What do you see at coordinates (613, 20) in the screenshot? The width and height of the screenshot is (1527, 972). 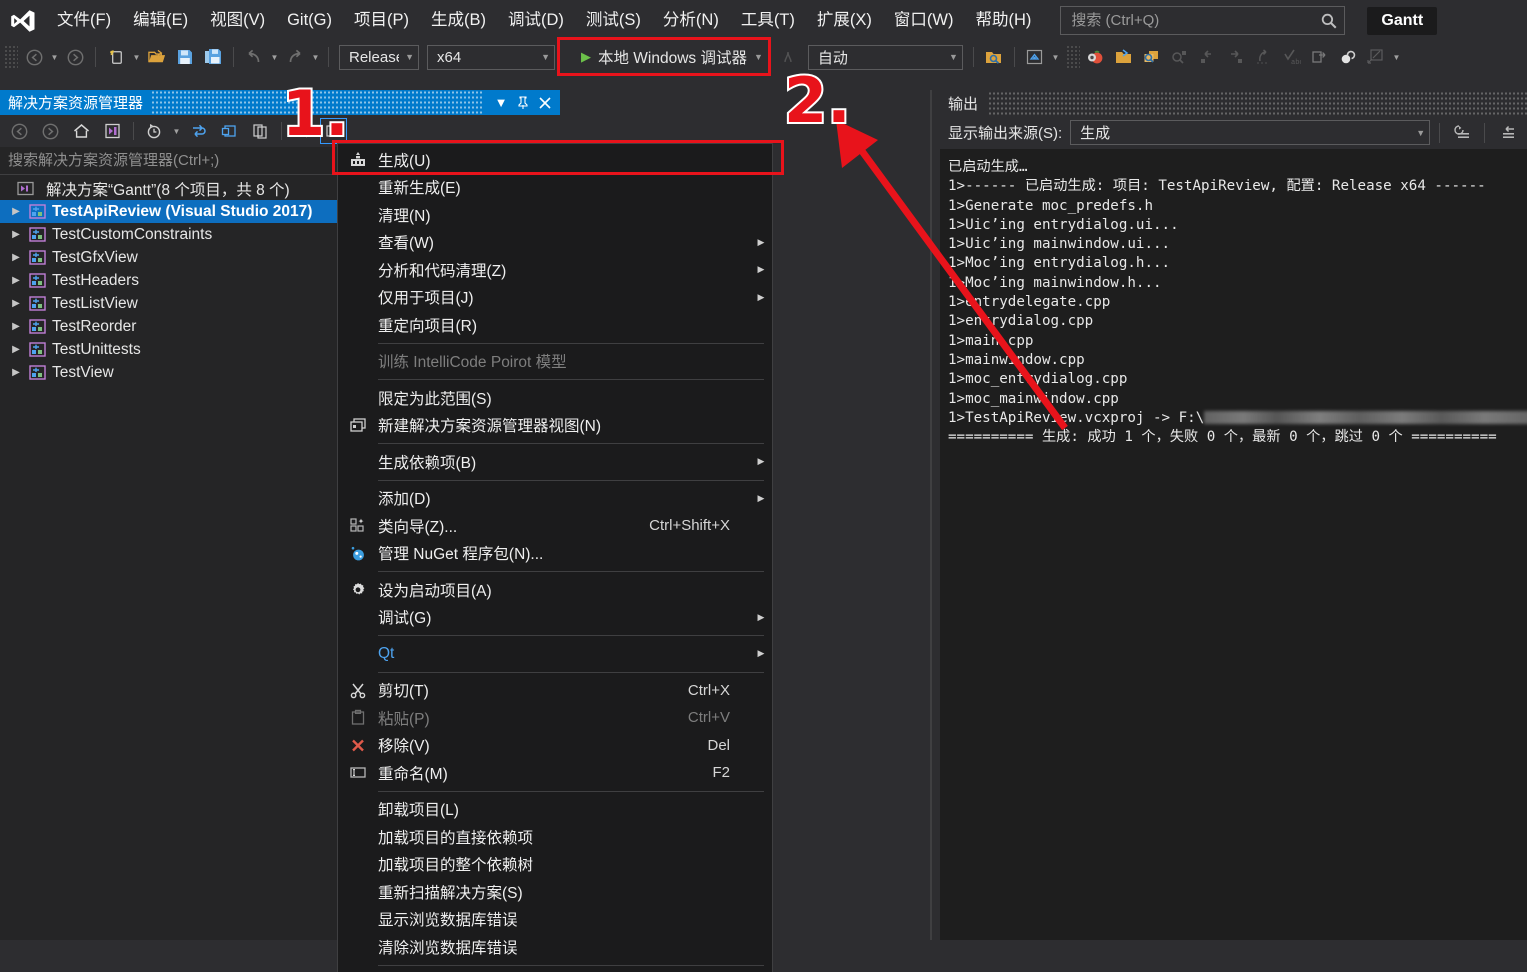 I see `menu-item-7: 测试(S)` at bounding box center [613, 20].